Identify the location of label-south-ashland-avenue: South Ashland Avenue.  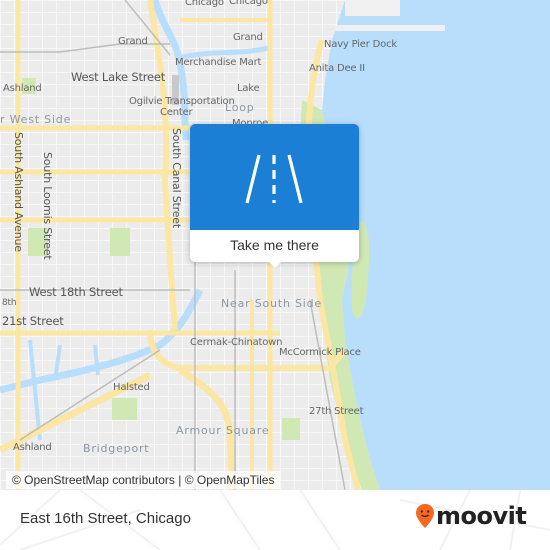
(18, 192).